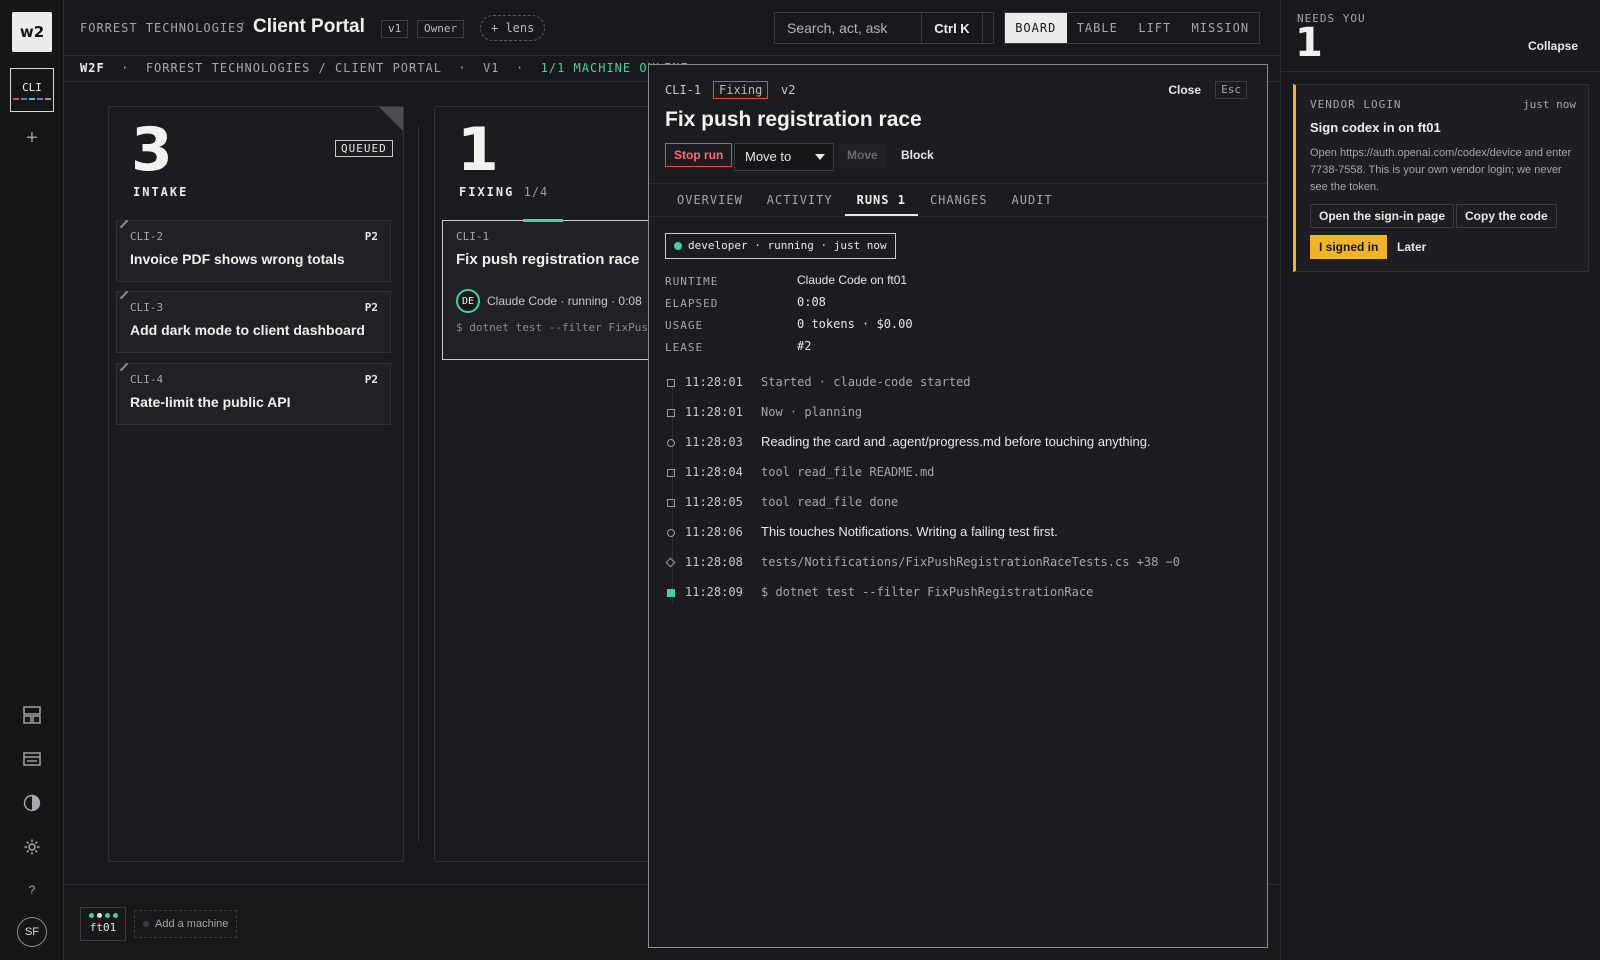 This screenshot has height=960, width=1600. I want to click on block-button: Block, so click(917, 155).